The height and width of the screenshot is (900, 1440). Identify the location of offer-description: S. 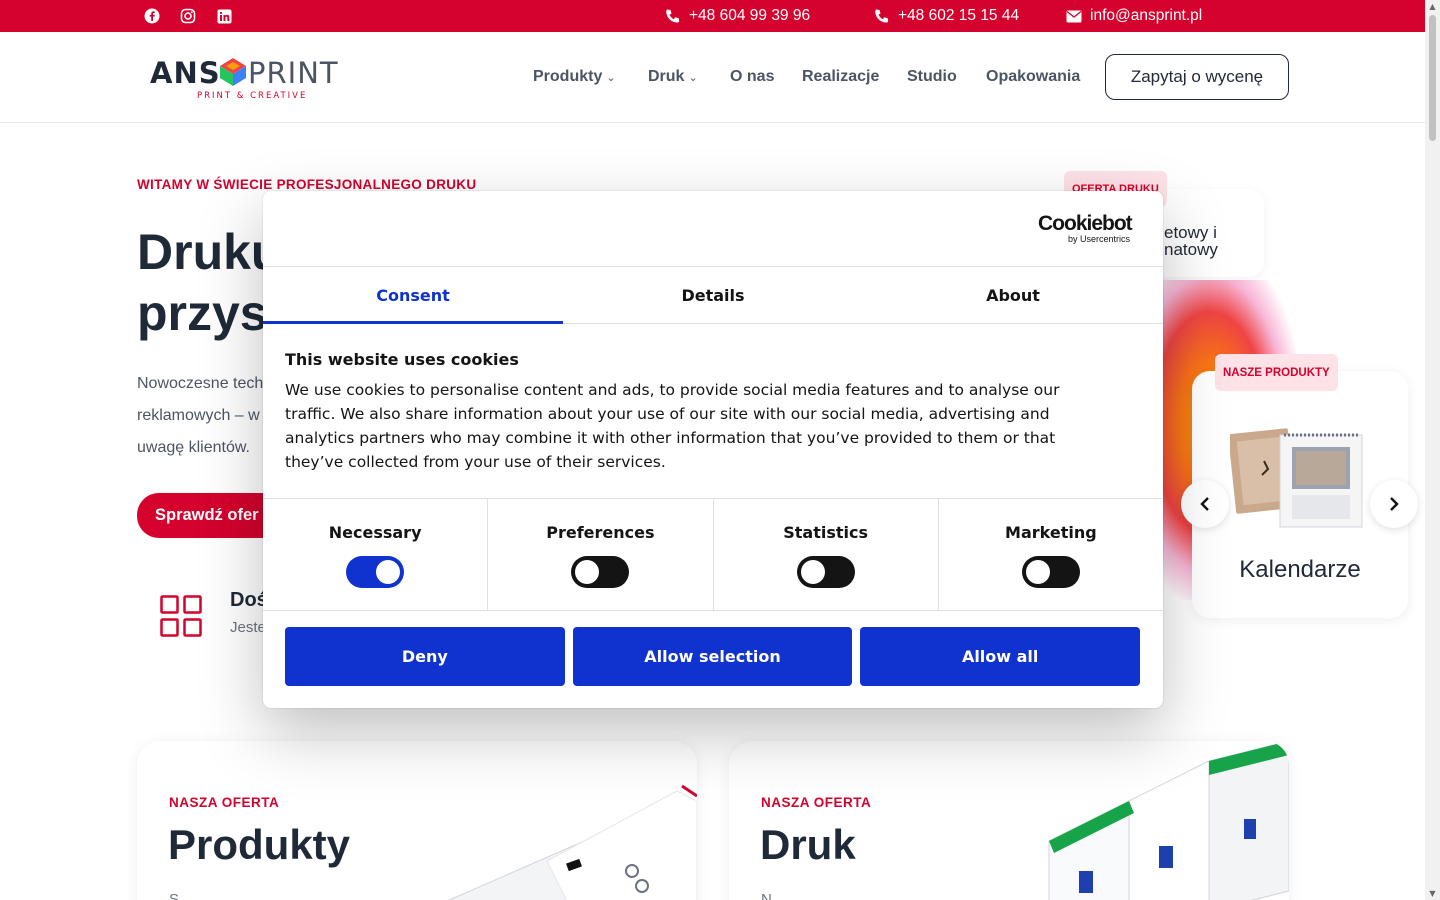
(174, 895).